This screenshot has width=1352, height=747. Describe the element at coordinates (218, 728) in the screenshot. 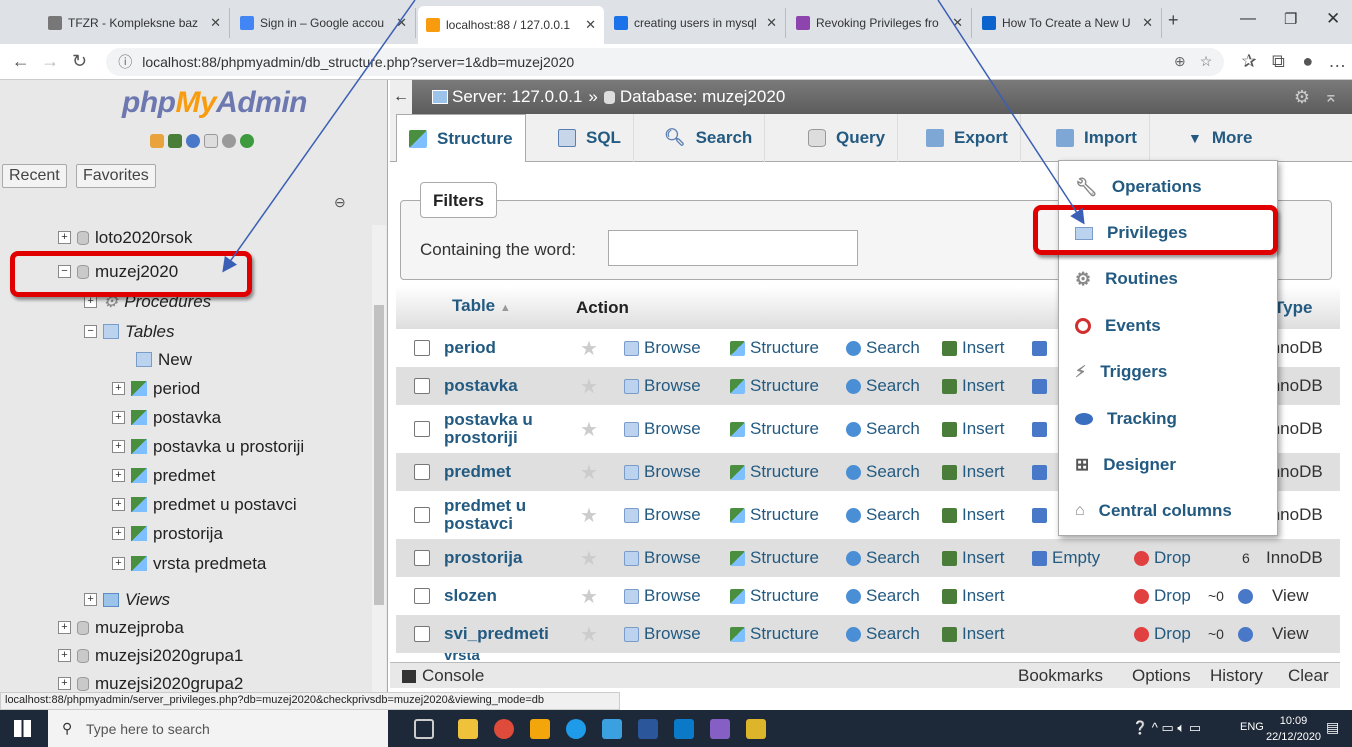

I see `taskbar-search: ⚲ Type here to search` at that location.